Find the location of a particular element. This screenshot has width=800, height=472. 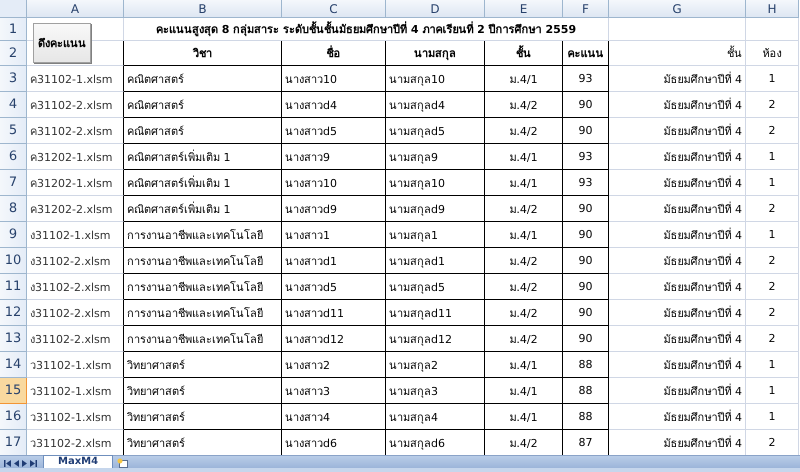

table-cell: นามสกุล9 is located at coordinates (435, 157).